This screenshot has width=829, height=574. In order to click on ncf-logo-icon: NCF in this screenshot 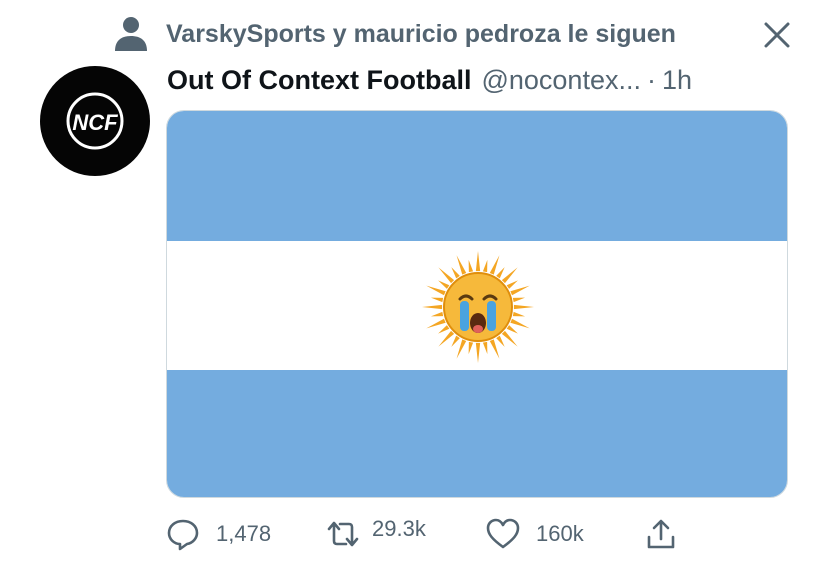, I will do `click(95, 121)`.